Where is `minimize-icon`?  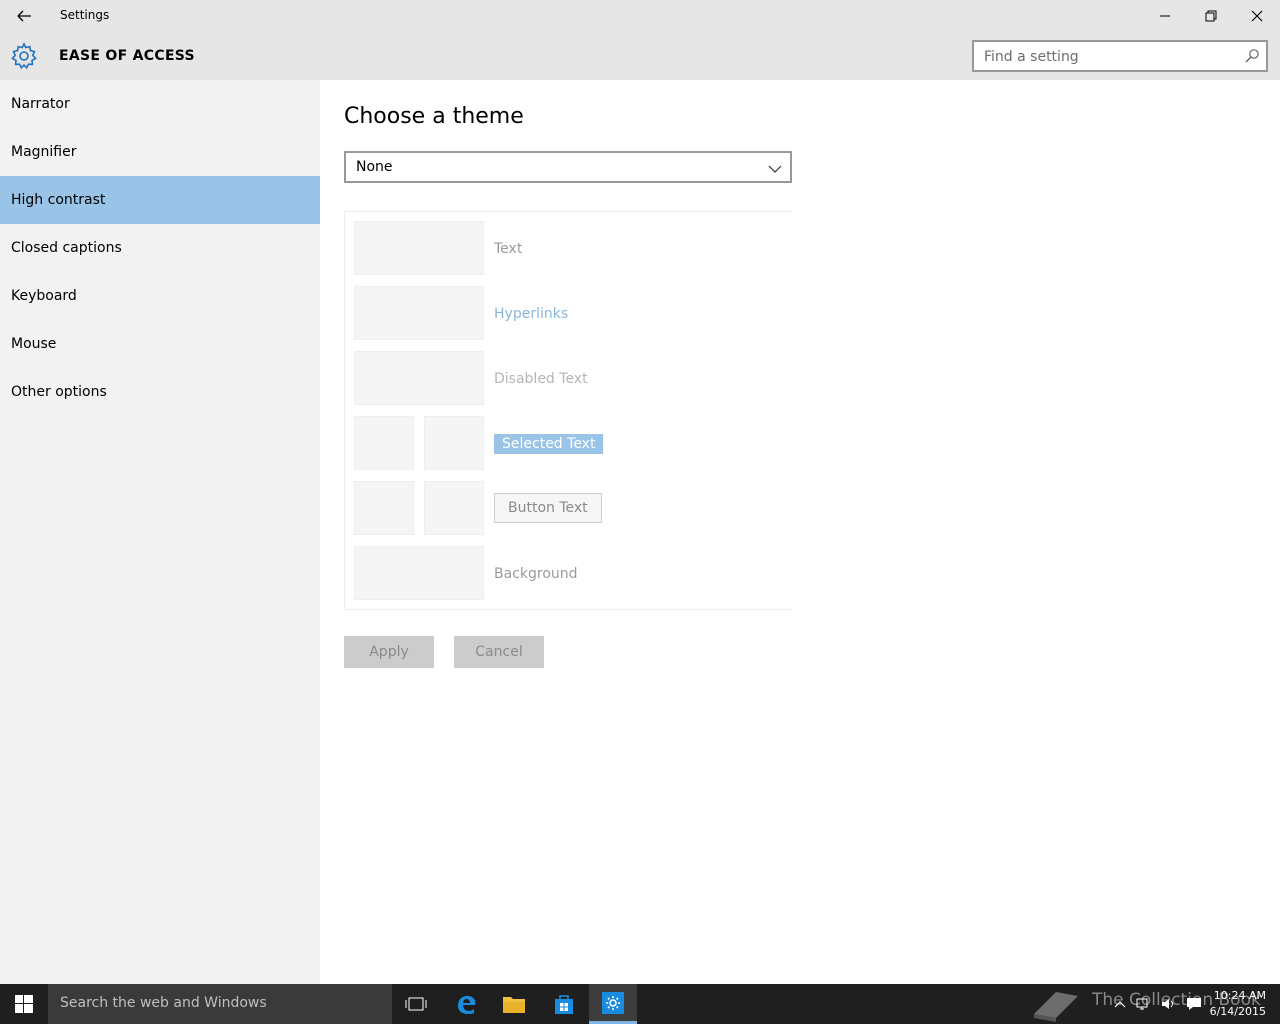
minimize-icon is located at coordinates (1165, 16).